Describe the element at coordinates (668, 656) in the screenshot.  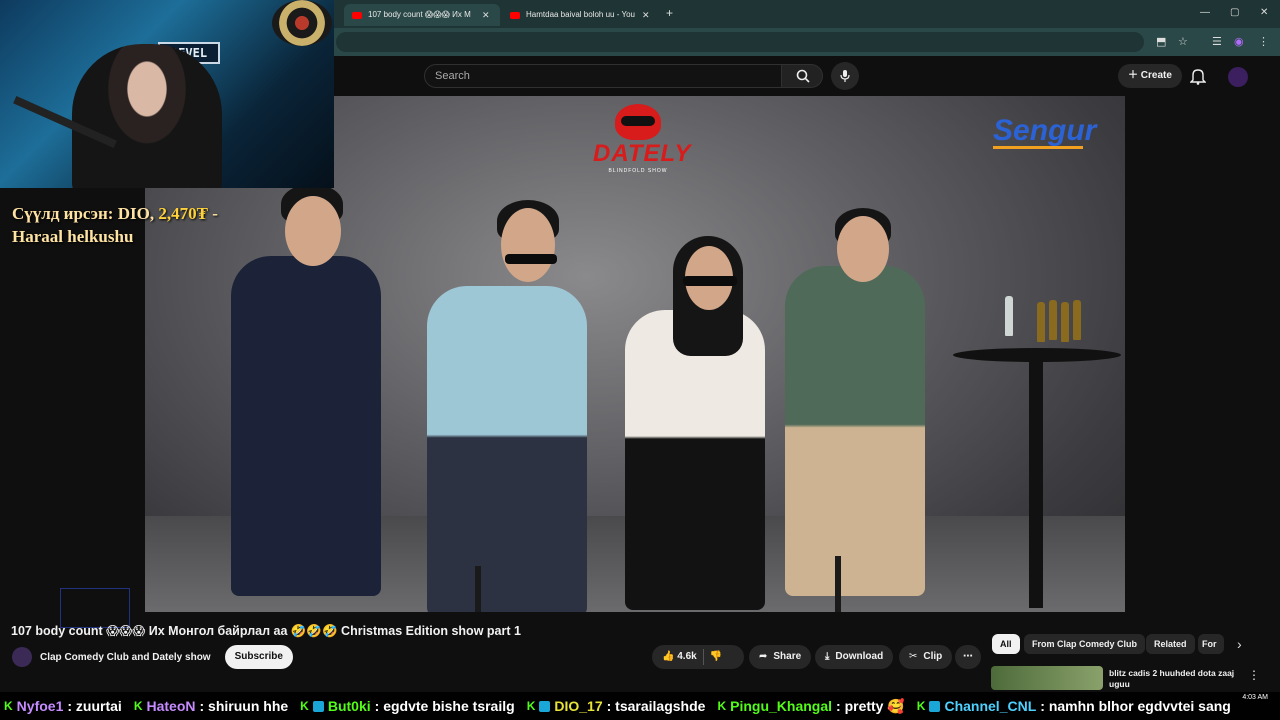
I see `thumbs-up-icon: 👍` at that location.